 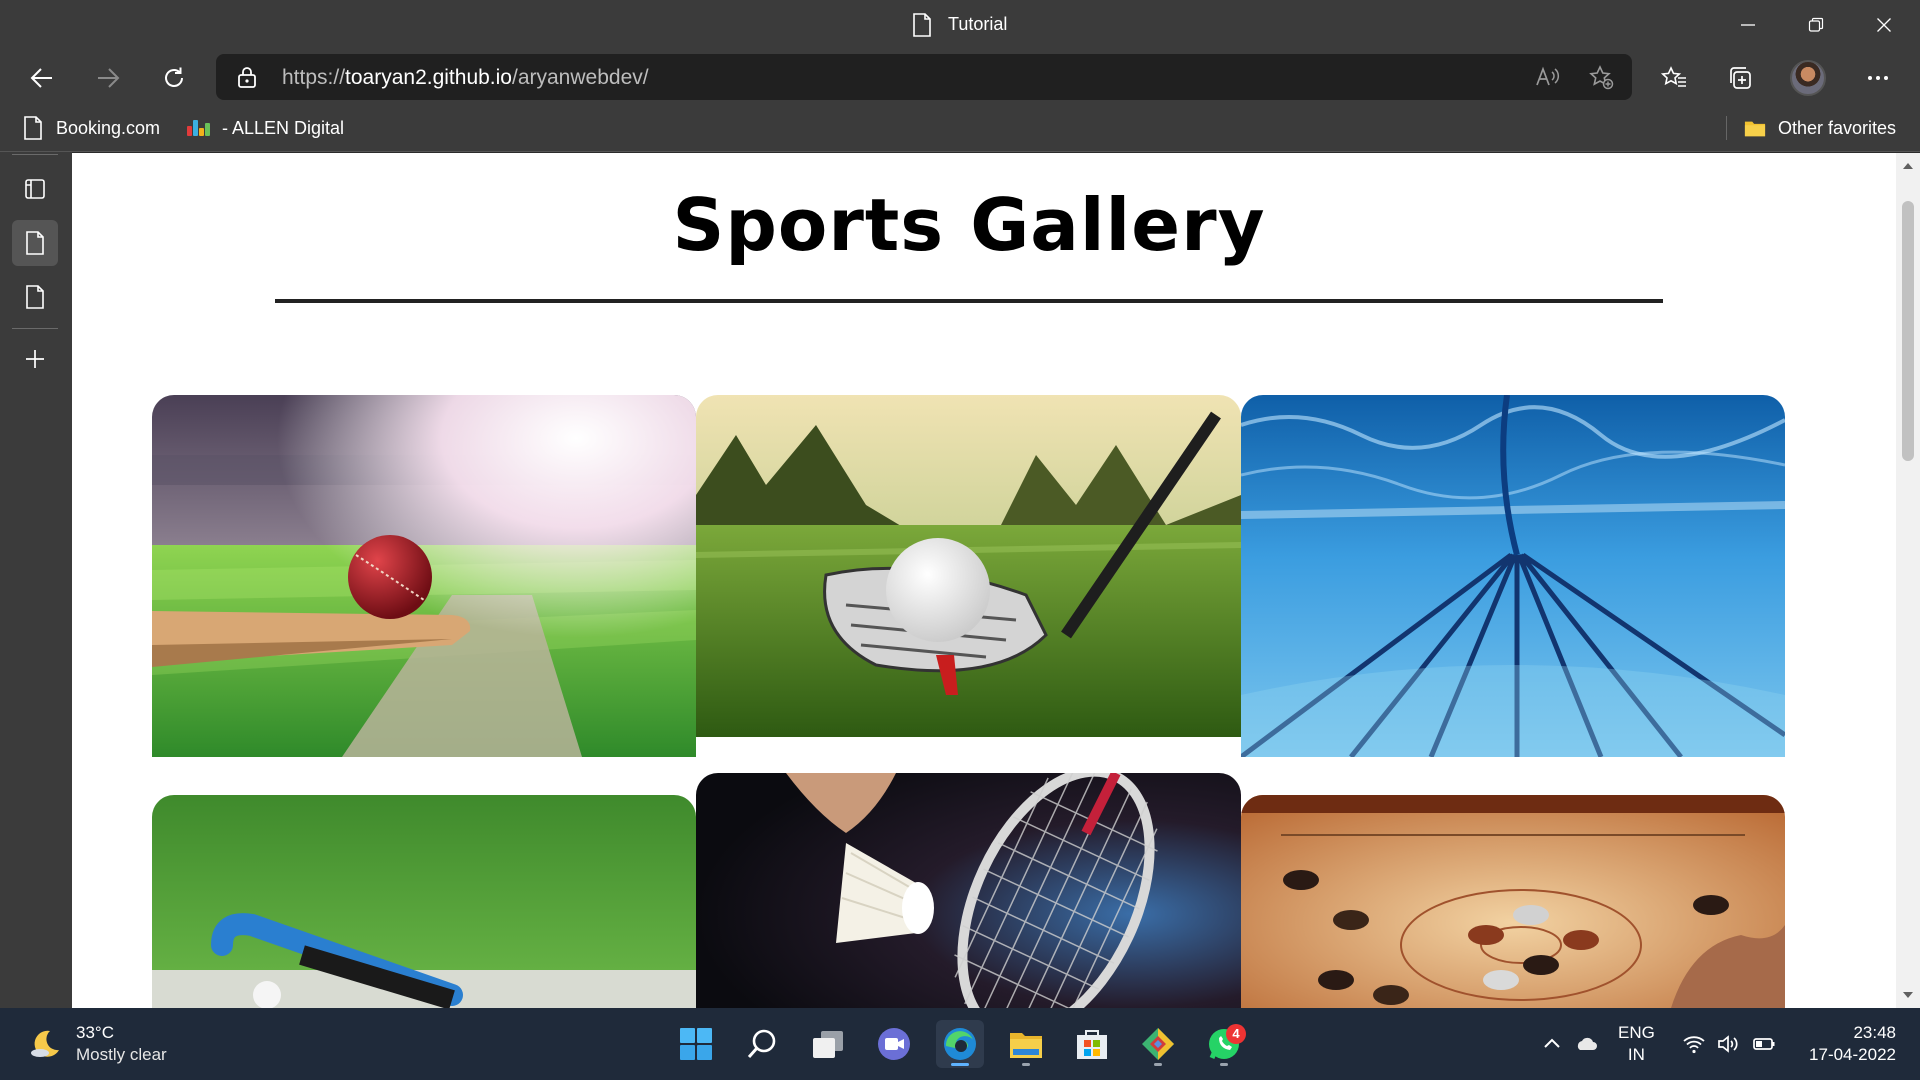 I want to click on search-icon, so click(x=761, y=1043).